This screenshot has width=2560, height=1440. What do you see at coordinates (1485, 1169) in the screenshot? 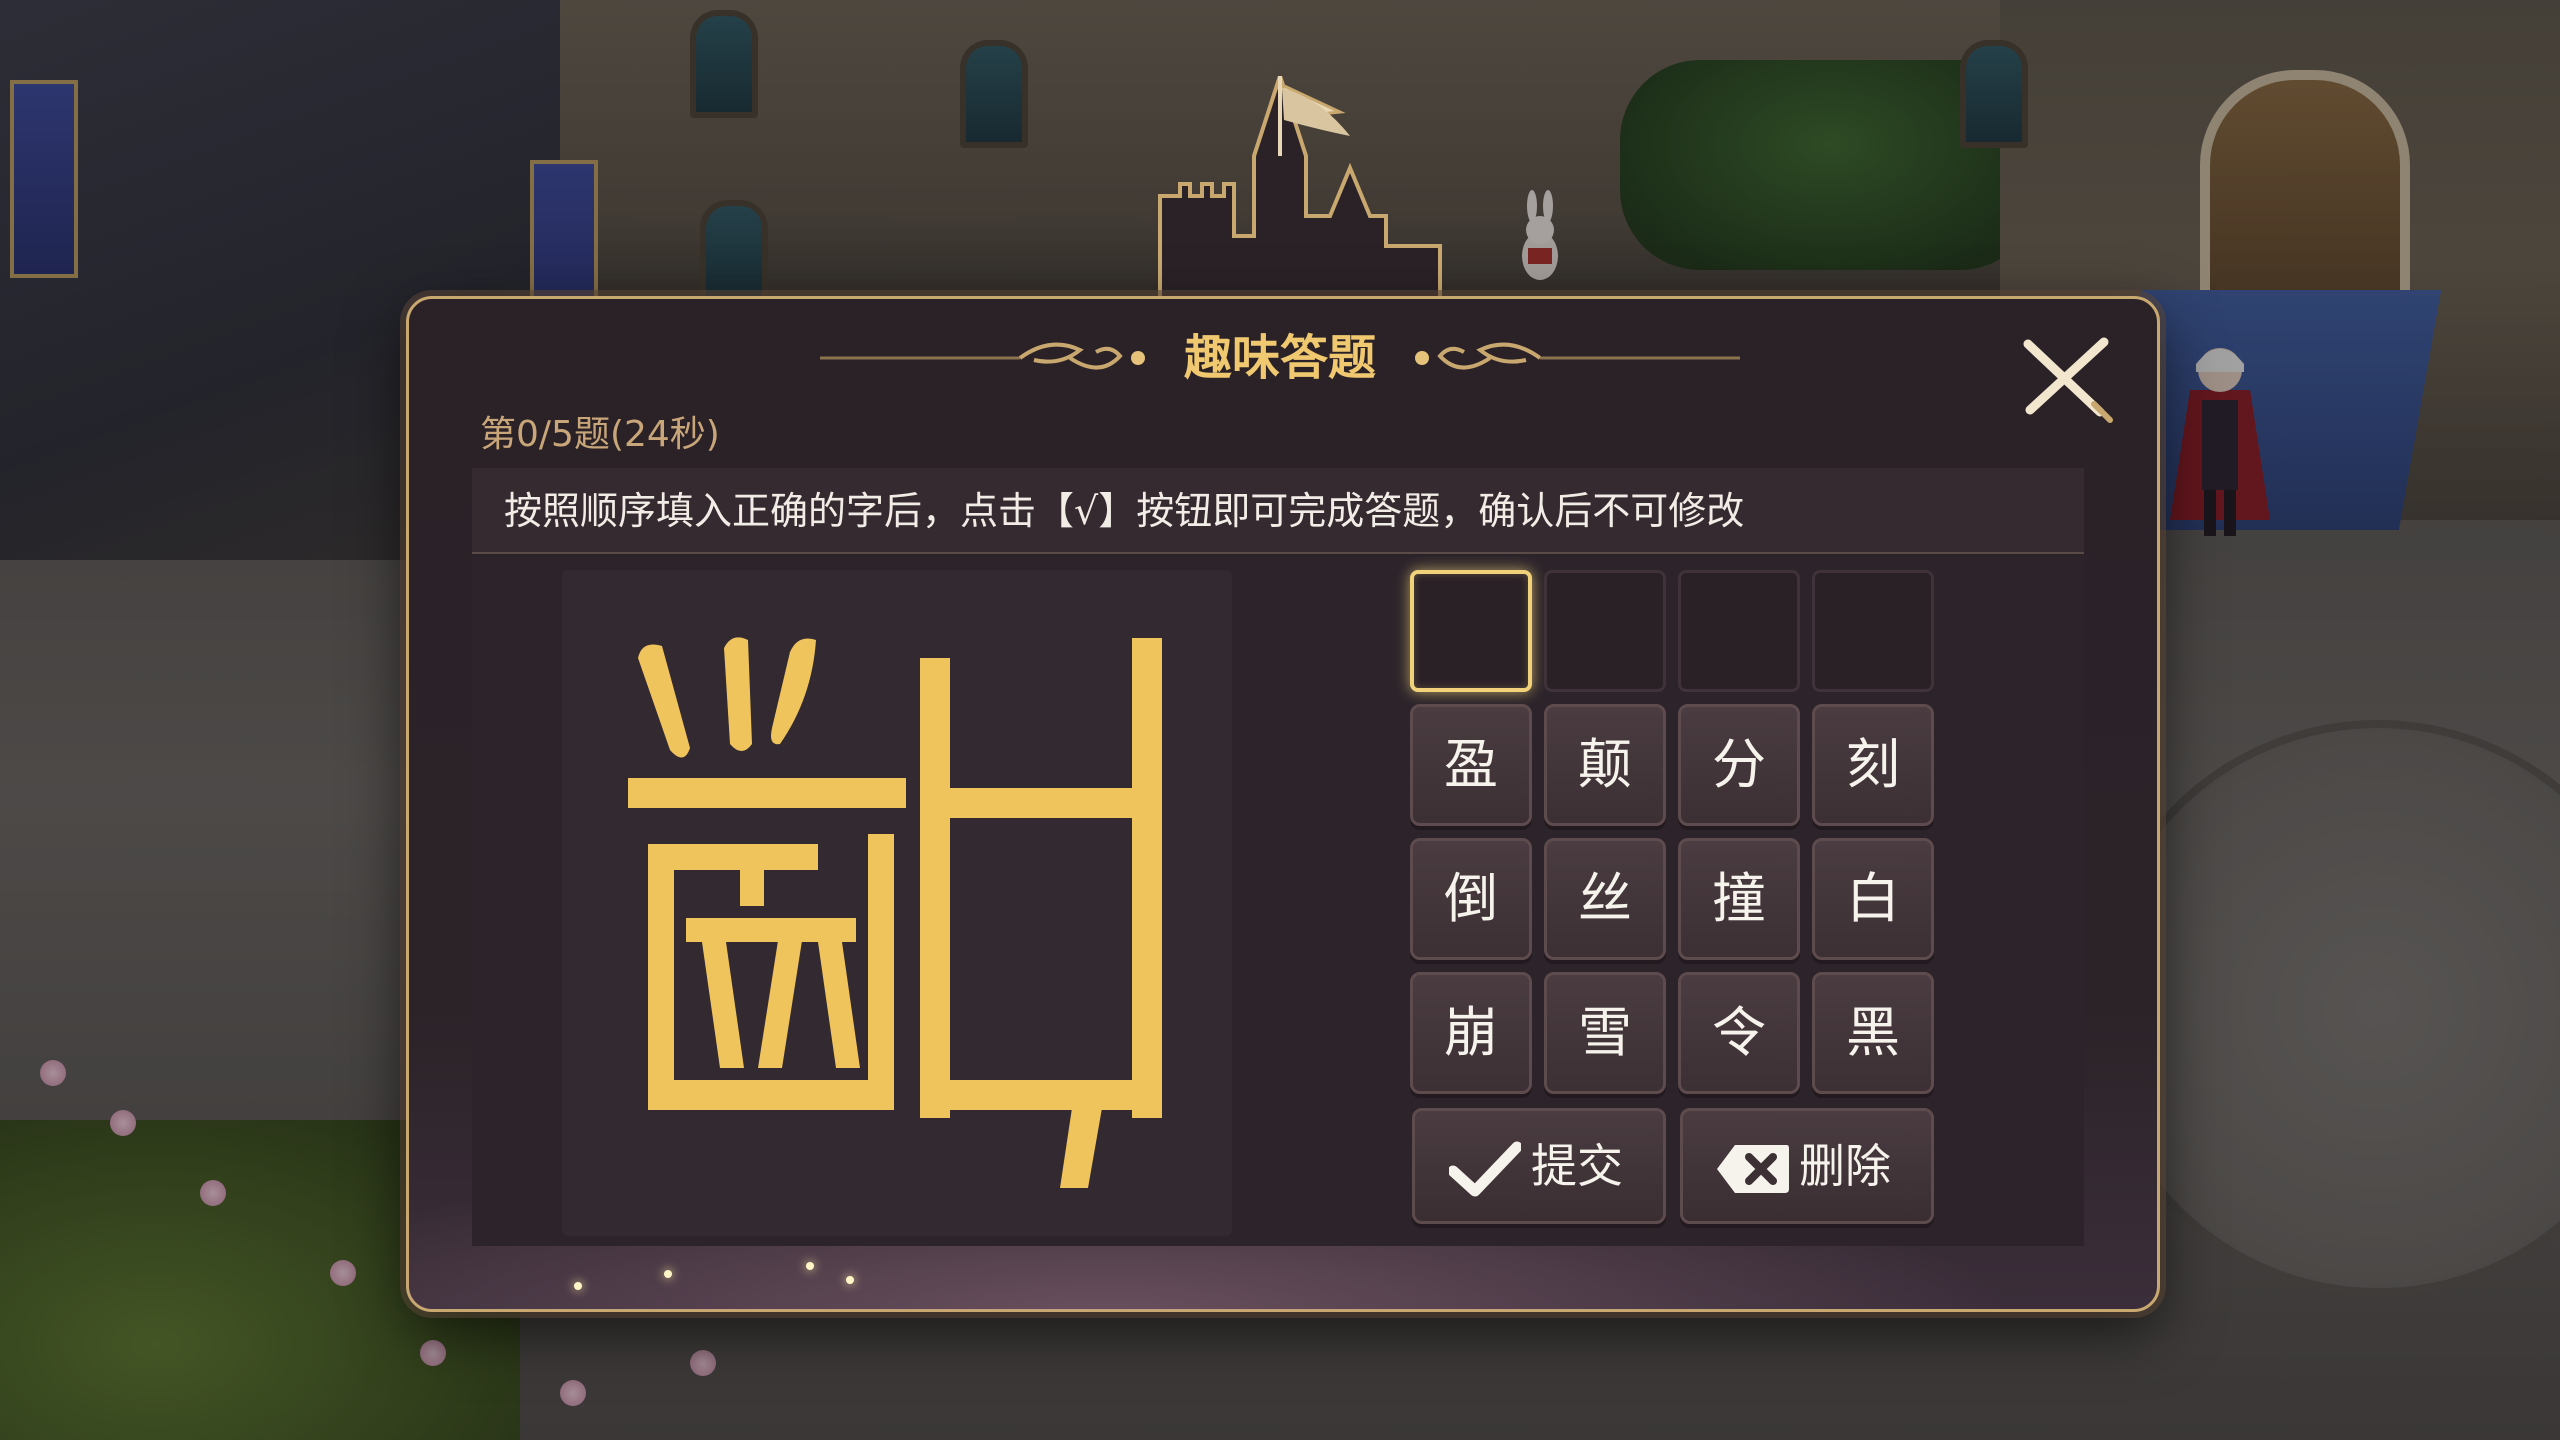
I see `check-icon` at bounding box center [1485, 1169].